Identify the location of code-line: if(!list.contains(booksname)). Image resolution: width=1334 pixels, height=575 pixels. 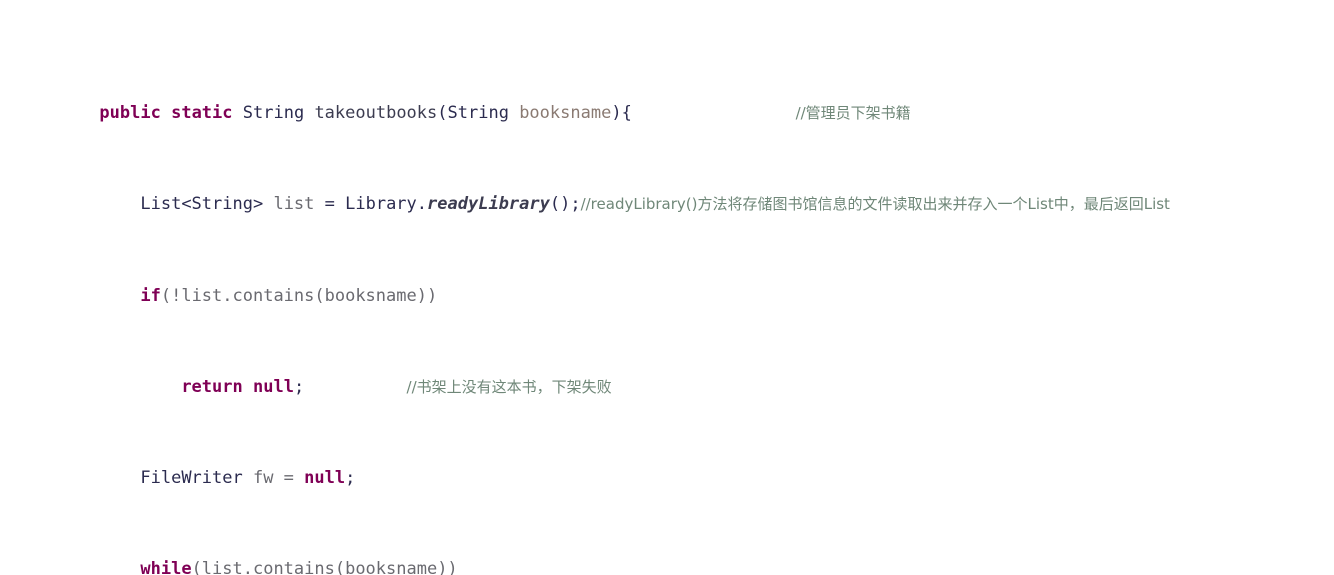
(667, 284).